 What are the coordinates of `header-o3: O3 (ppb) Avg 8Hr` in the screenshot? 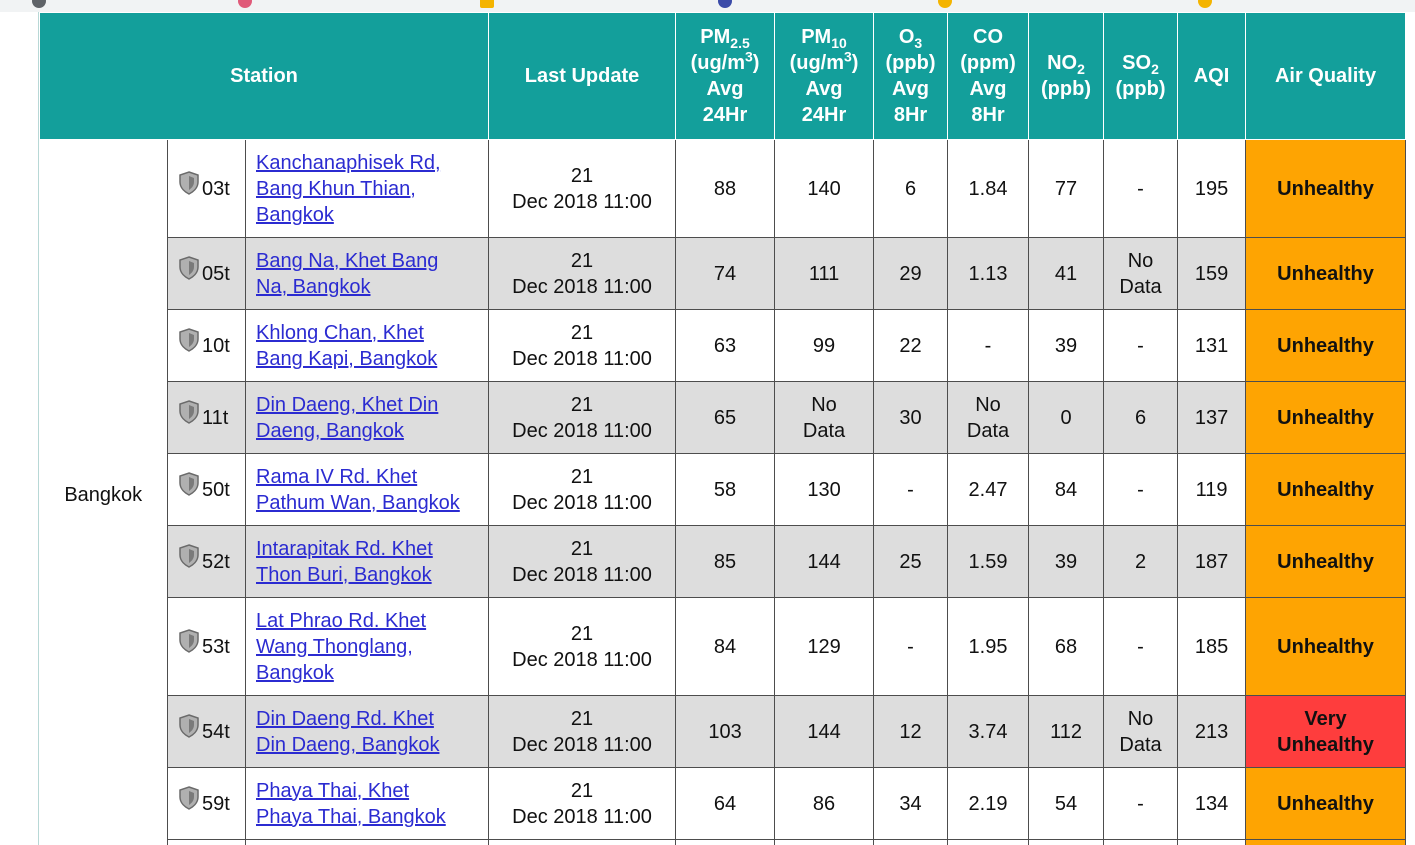 It's located at (911, 76).